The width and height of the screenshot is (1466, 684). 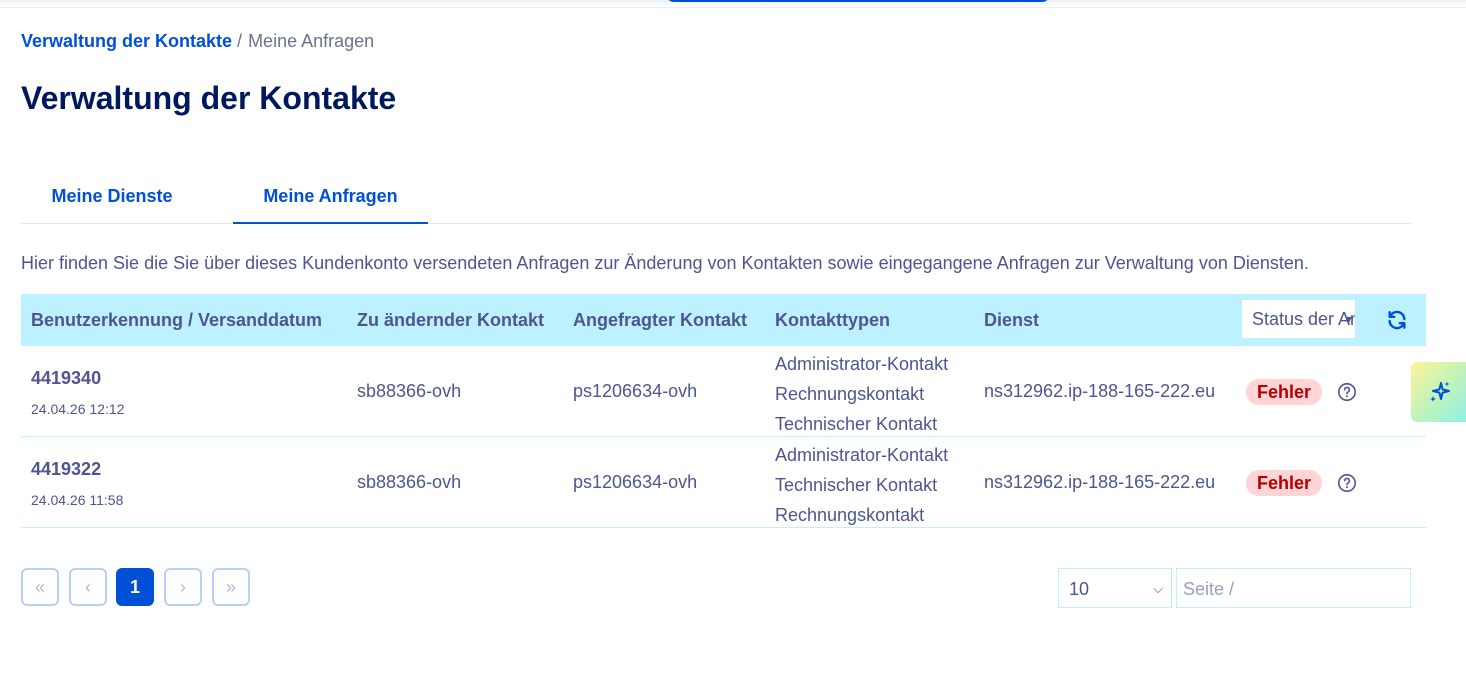 I want to click on request-date: 24.04.26 12:12, so click(x=78, y=409).